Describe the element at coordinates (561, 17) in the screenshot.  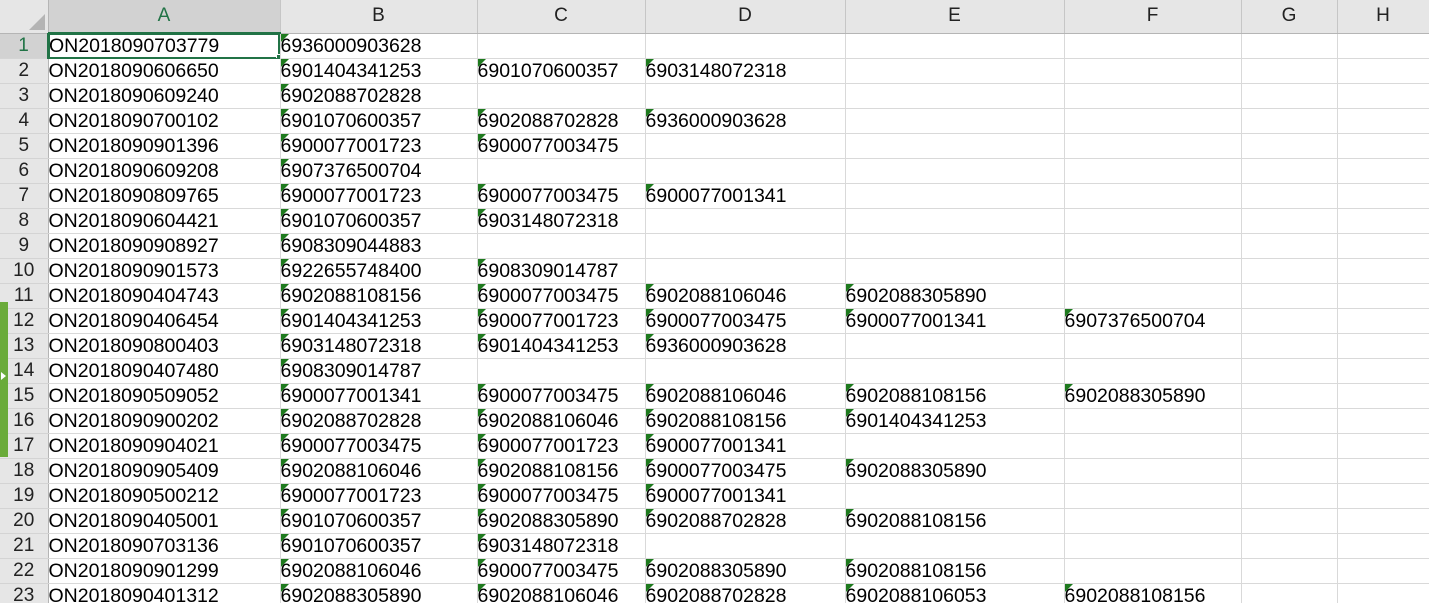
I see `column-header-c: C` at that location.